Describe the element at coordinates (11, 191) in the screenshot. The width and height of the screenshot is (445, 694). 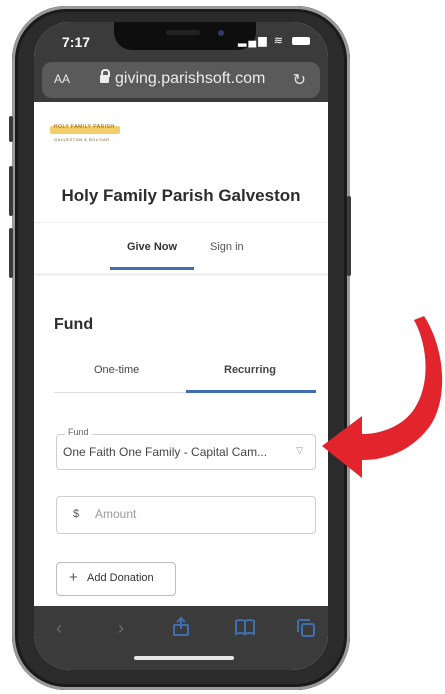
I see `volume-up-button` at that location.